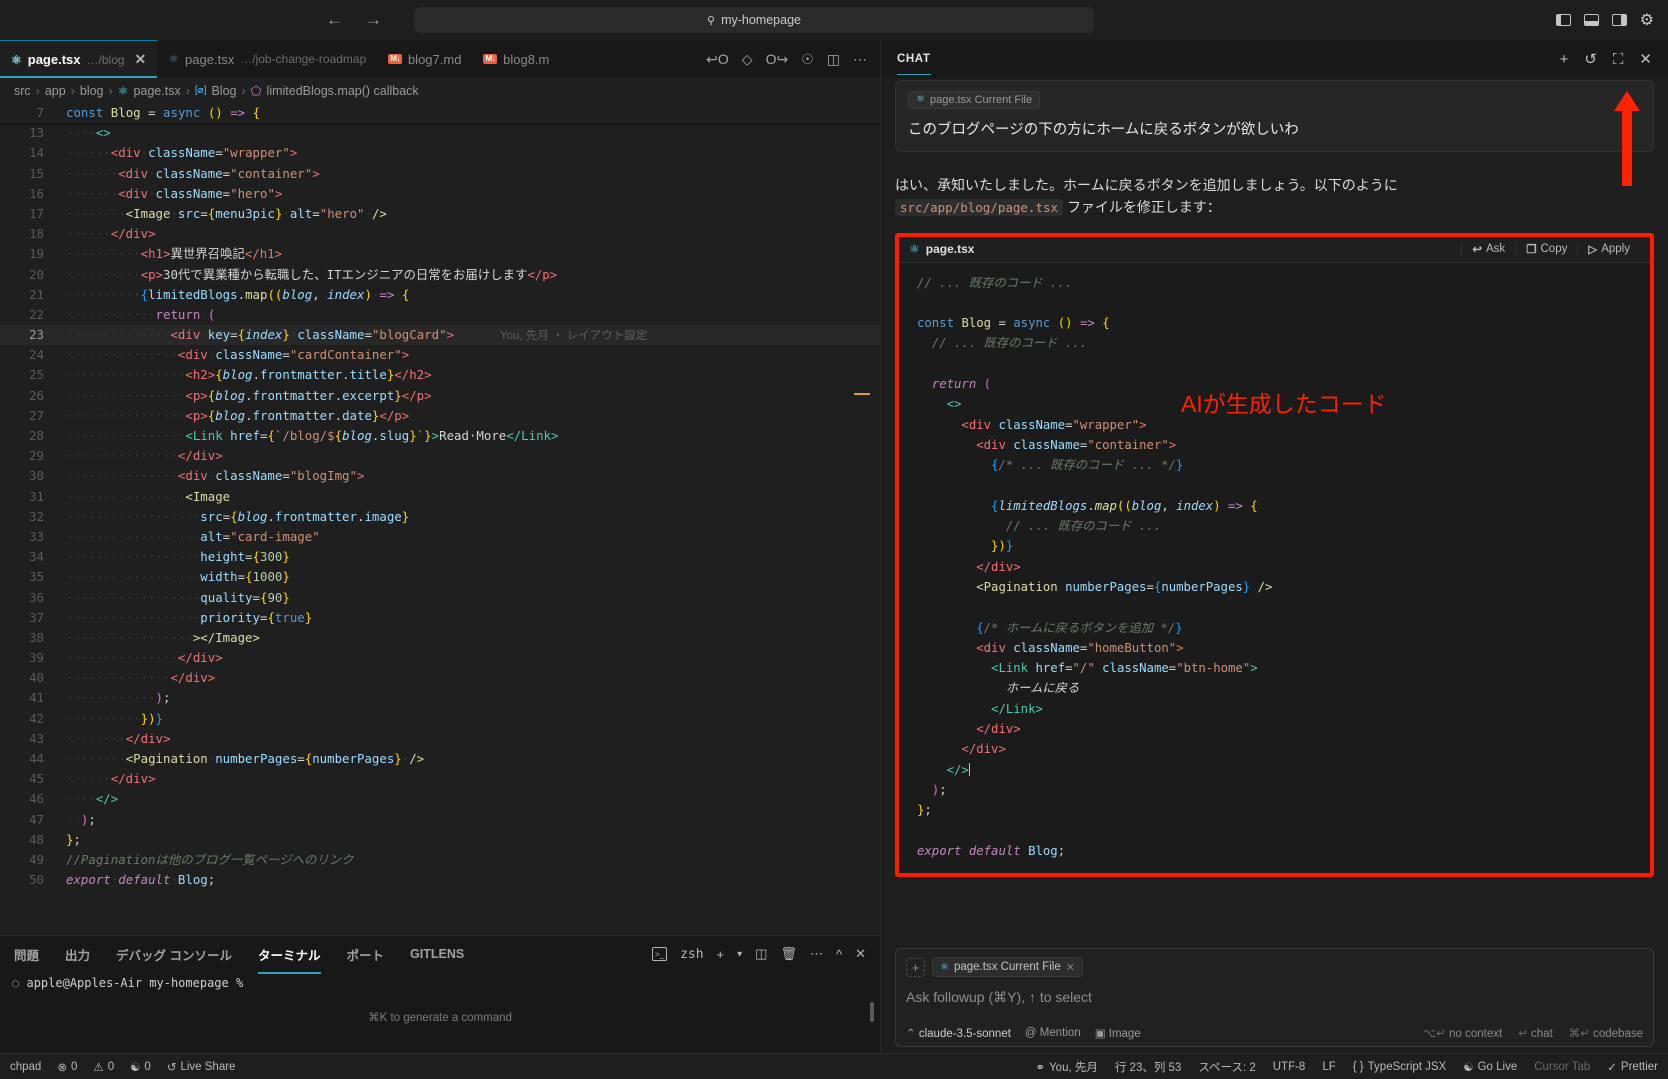 The height and width of the screenshot is (1079, 1668). Describe the element at coordinates (79, 59) in the screenshot. I see `tab-page-tsx-blog: ⚛ page.tsx …/blog ✕` at that location.